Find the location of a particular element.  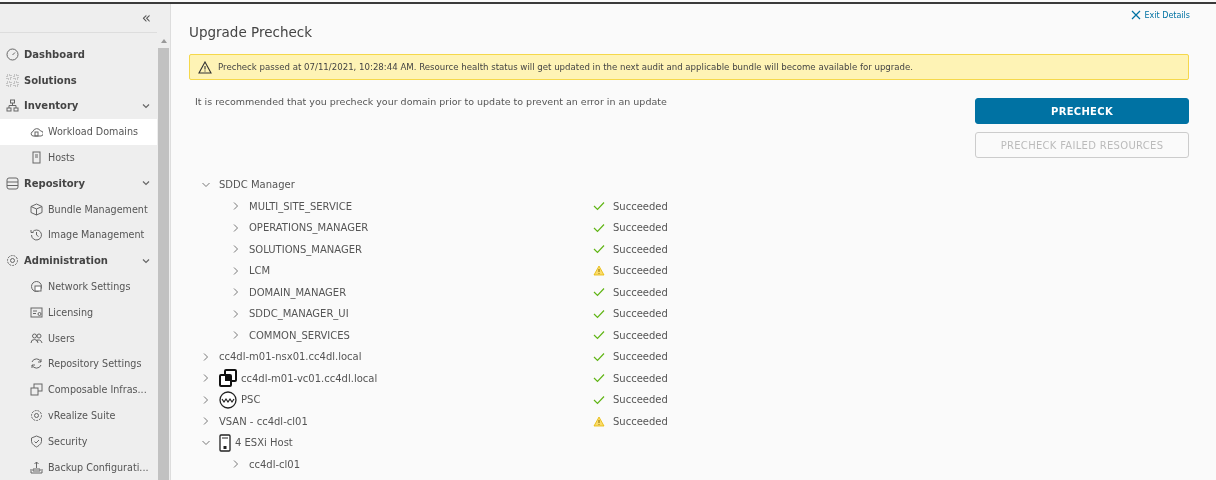

tree-node-label: cc4dl-m01-vc01.cc4dl.local is located at coordinates (310, 378).